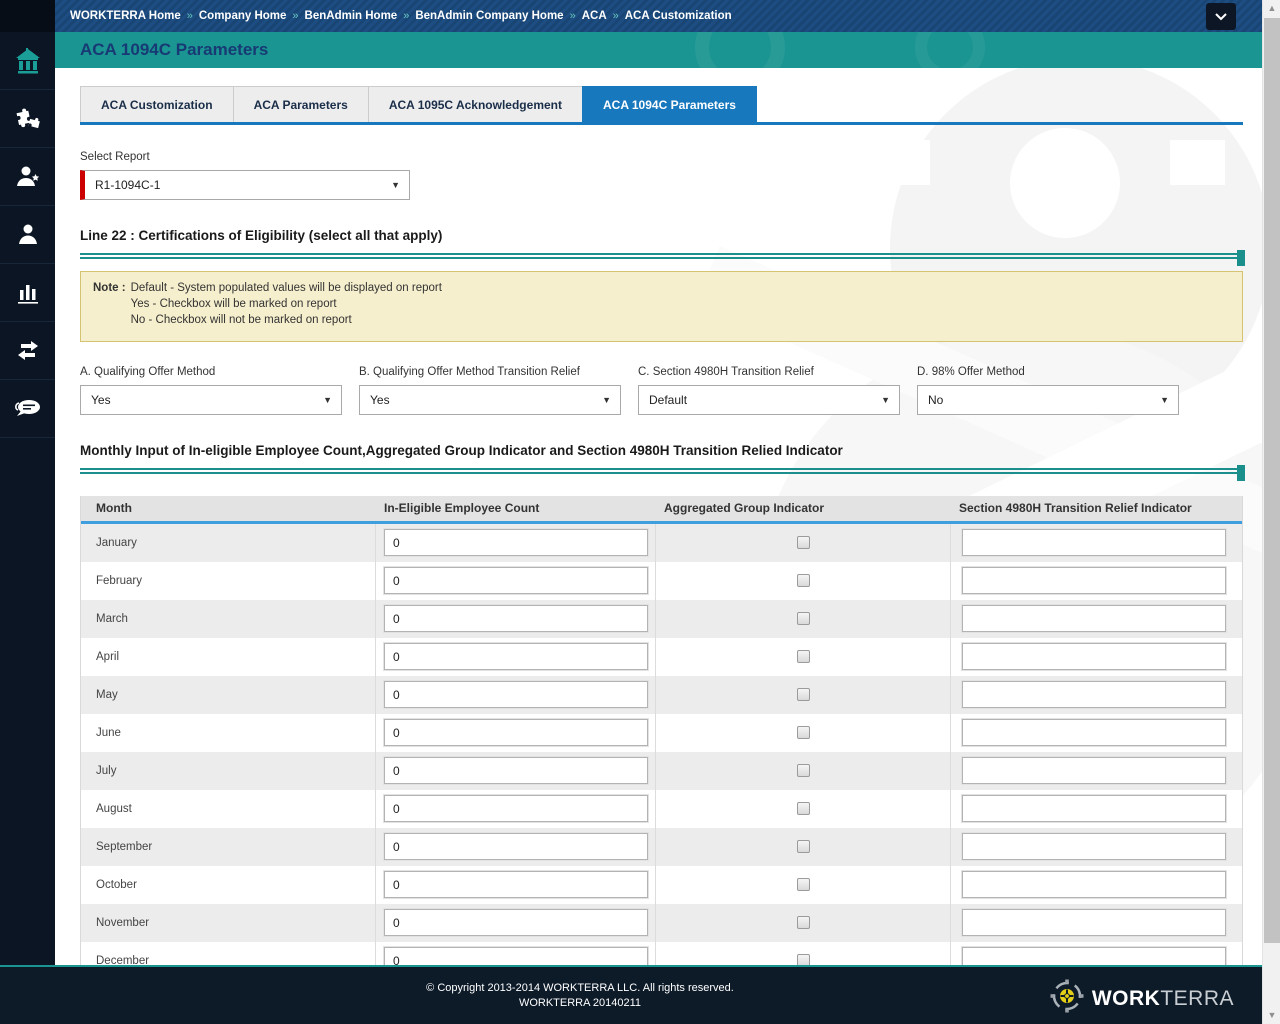 This screenshot has width=1280, height=1024. I want to click on tab-aca-parameters: ACA Parameters, so click(300, 104).